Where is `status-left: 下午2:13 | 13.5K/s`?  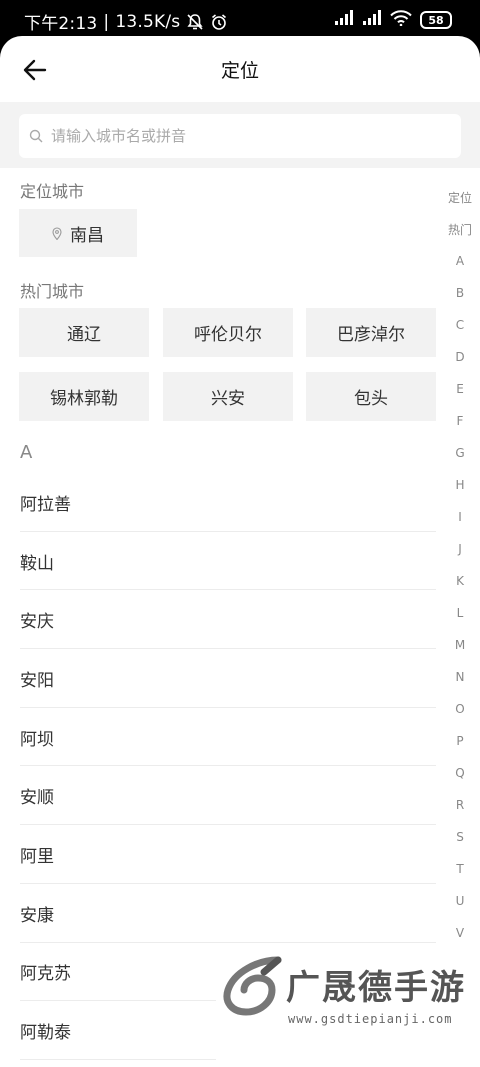
status-left: 下午2:13 | 13.5K/s is located at coordinates (126, 21).